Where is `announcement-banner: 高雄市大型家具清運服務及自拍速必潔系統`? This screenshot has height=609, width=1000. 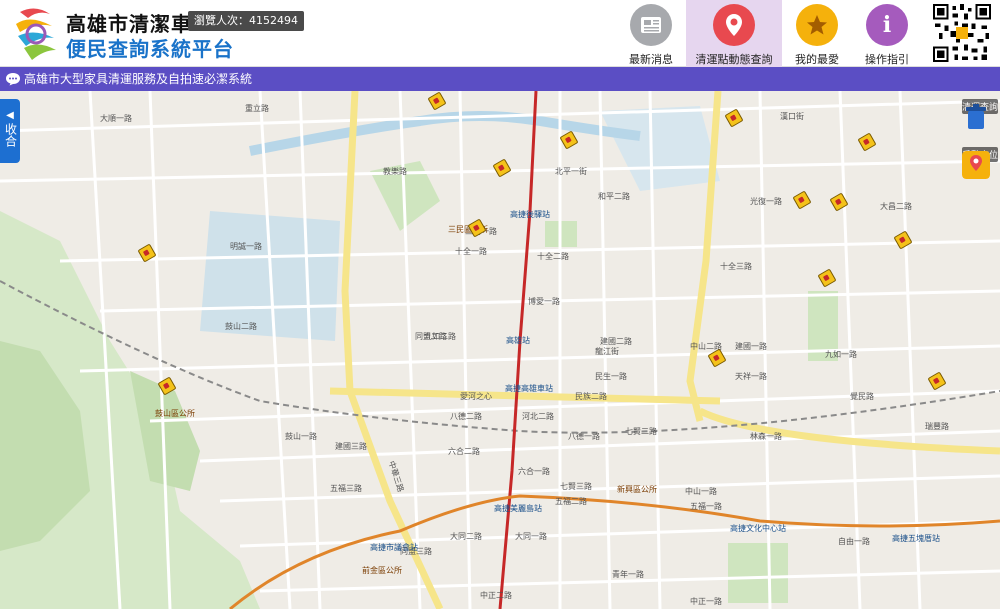
announcement-banner: 高雄市大型家具清運服務及自拍速必潔系統 is located at coordinates (500, 79).